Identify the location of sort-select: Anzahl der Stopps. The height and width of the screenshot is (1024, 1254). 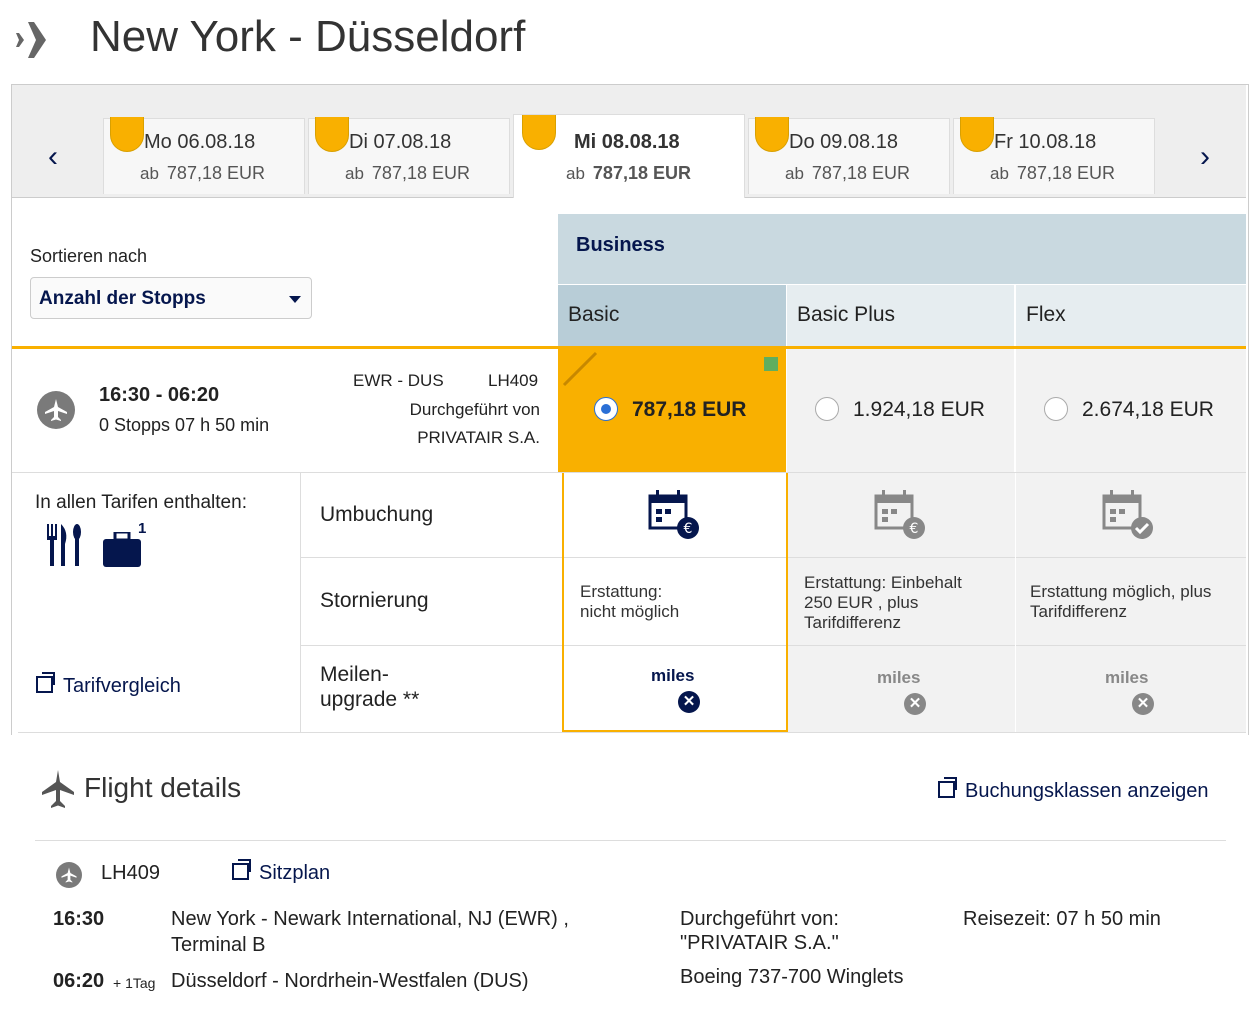
(171, 298).